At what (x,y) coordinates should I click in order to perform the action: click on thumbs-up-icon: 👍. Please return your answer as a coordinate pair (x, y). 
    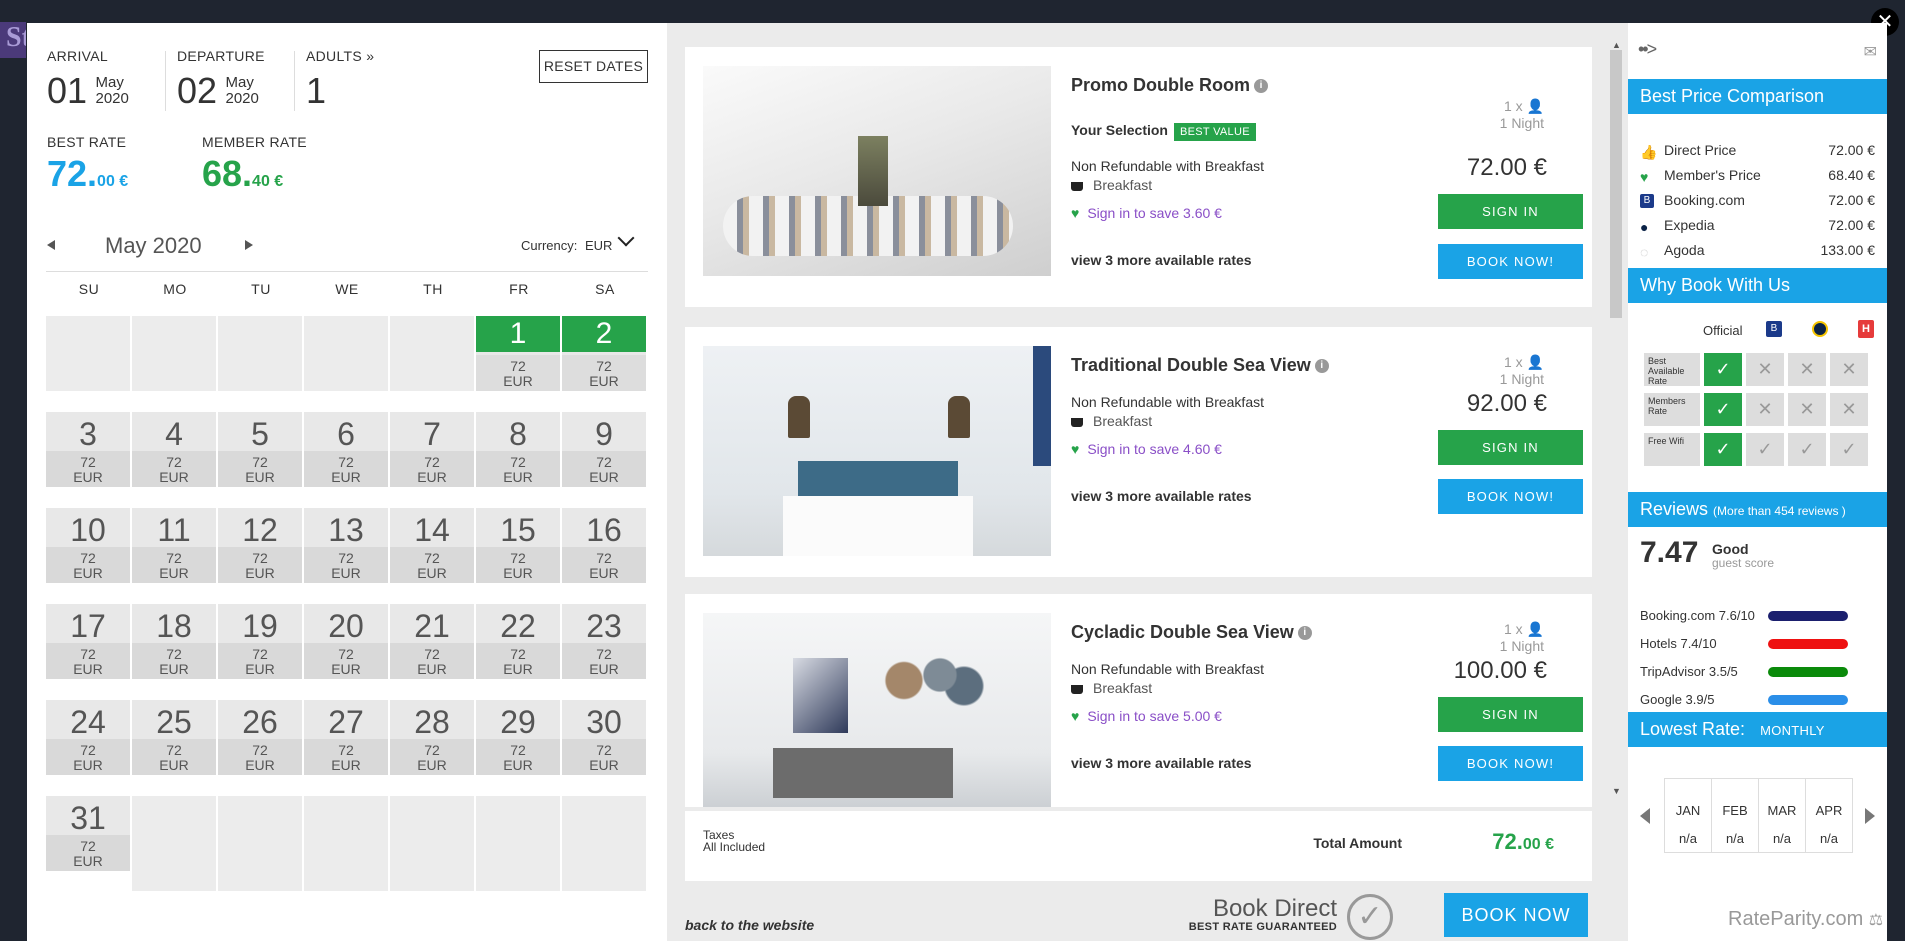
    Looking at the image, I should click on (1649, 152).